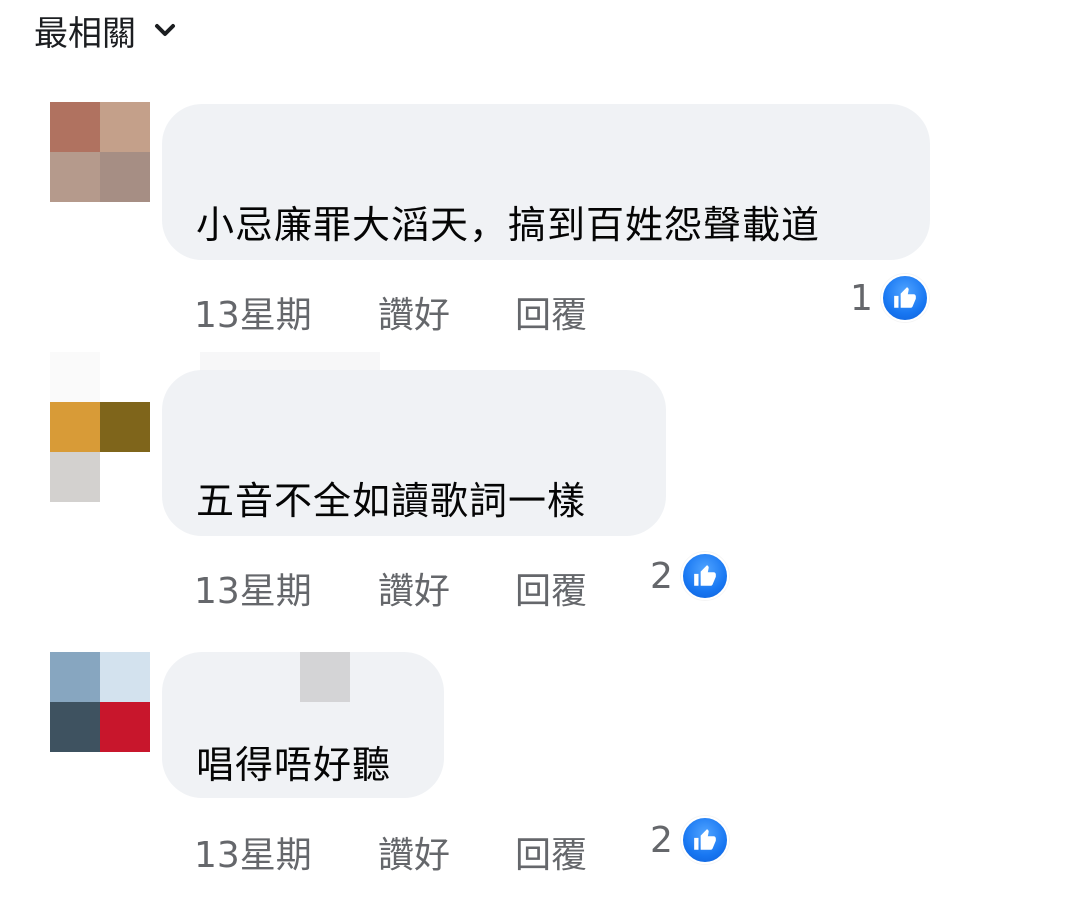 The height and width of the screenshot is (902, 1080). Describe the element at coordinates (414, 453) in the screenshot. I see `comment-bubble: 五音不全如讀歌詞一樣` at that location.